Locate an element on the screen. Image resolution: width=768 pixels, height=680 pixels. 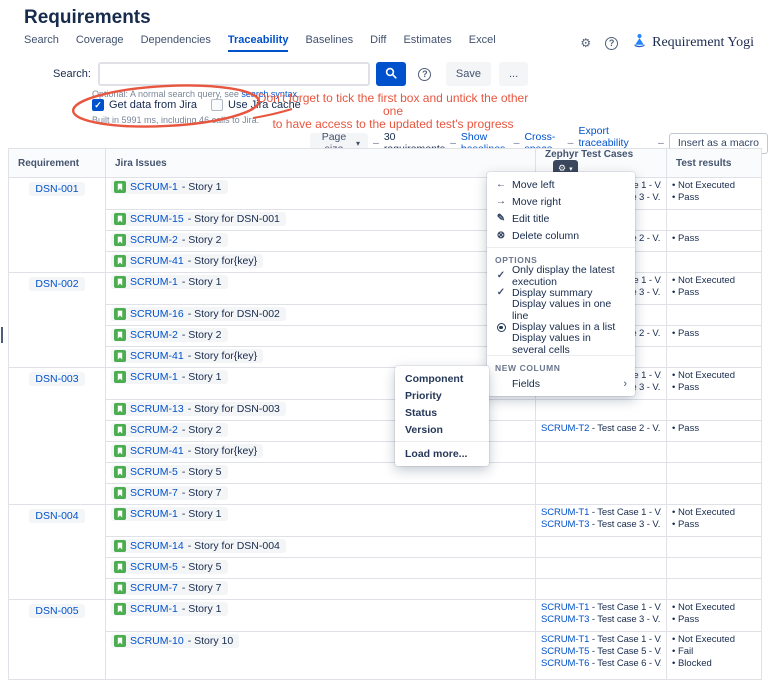
requirement-link: DSN-005 is located at coordinates (57, 611).